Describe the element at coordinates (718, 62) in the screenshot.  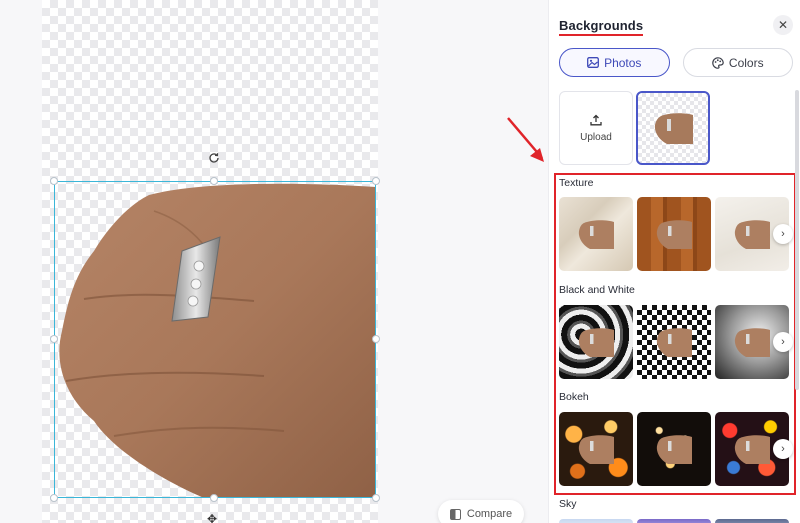
I see `palette-icon` at that location.